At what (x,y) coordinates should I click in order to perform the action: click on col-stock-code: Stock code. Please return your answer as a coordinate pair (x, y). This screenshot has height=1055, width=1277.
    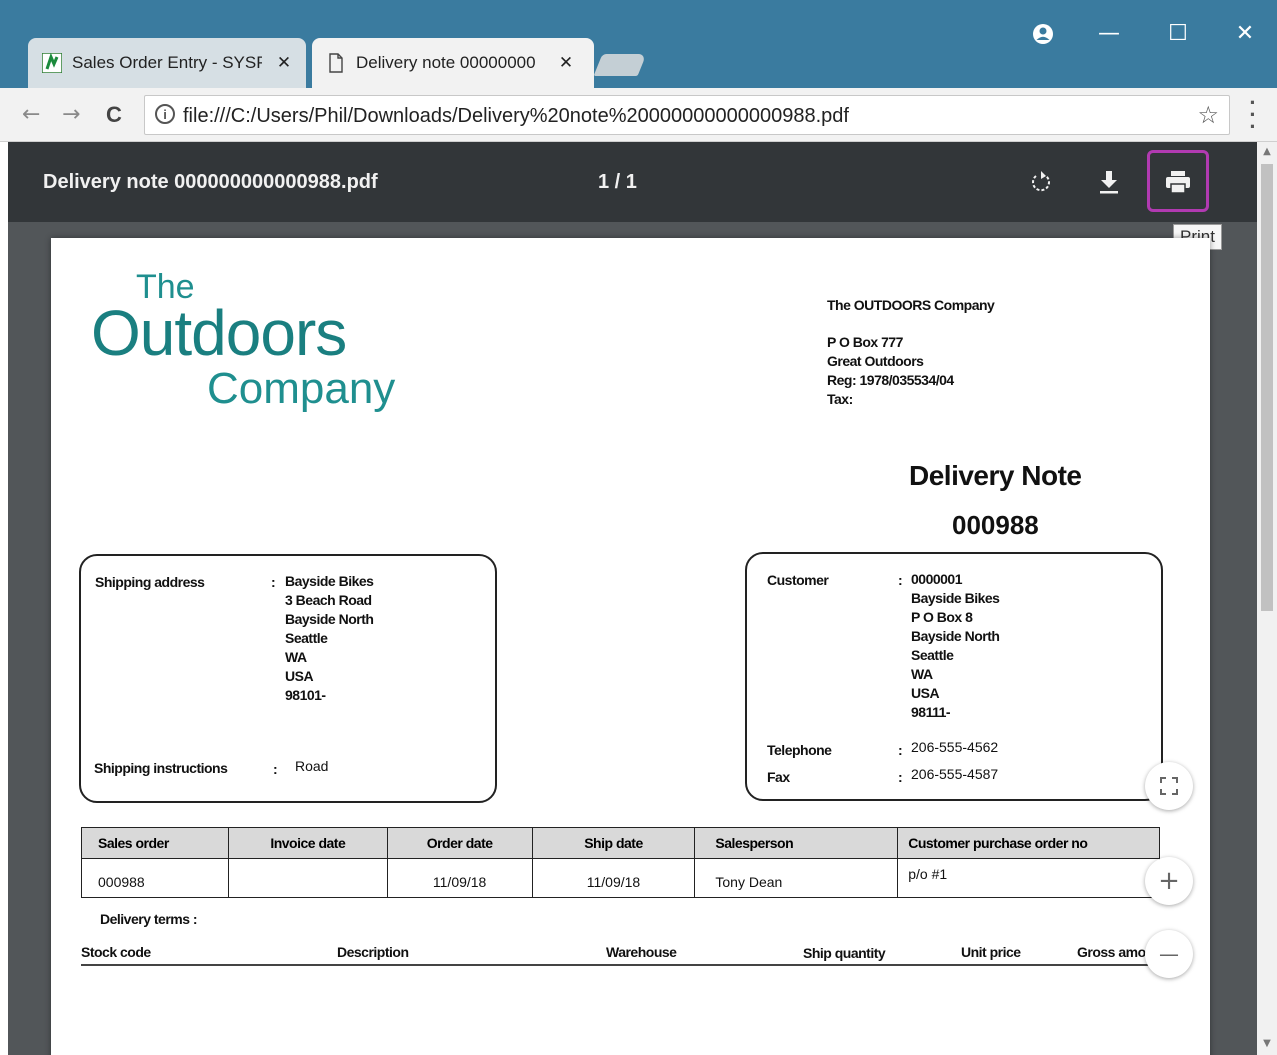
    Looking at the image, I should click on (116, 952).